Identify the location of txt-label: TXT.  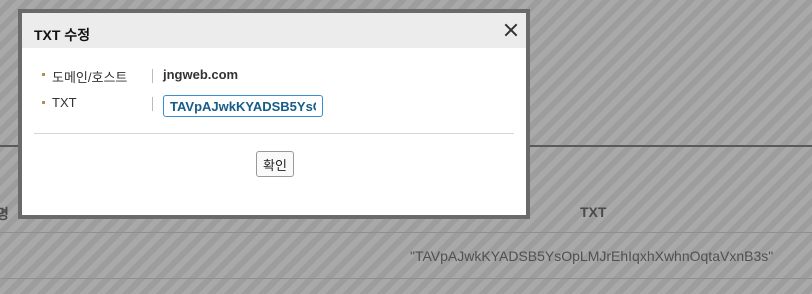
(64, 102).